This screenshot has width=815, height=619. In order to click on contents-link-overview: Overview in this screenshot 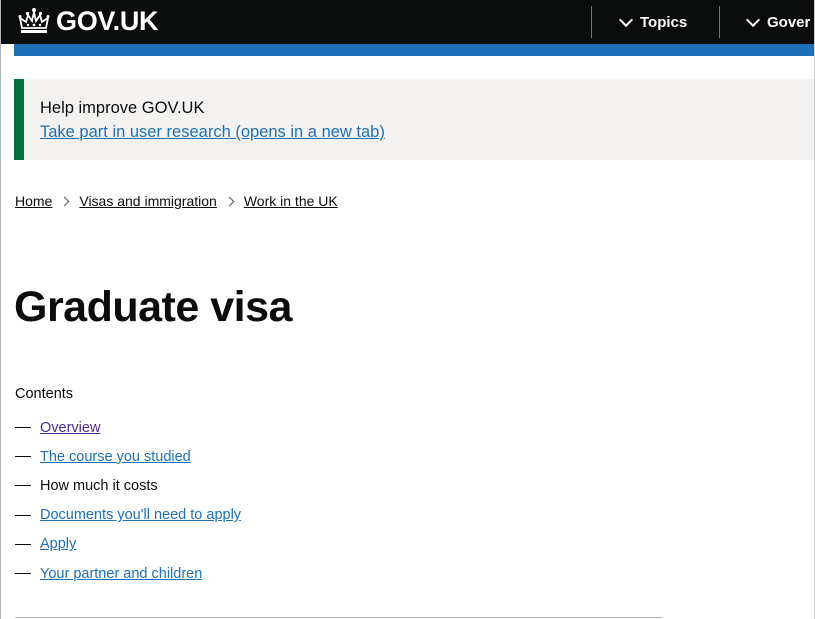, I will do `click(70, 428)`.